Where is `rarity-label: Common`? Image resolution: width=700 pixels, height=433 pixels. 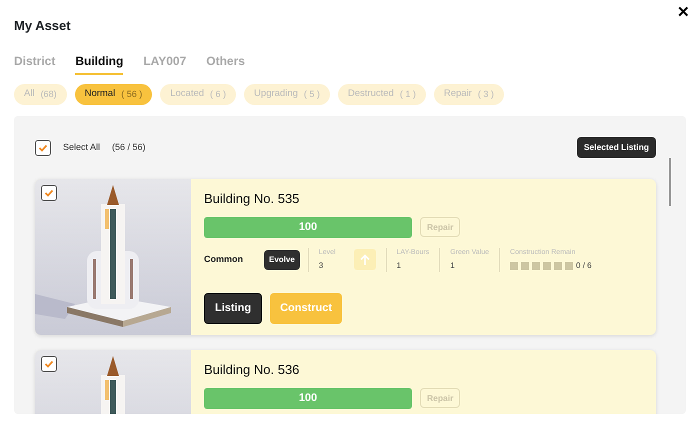
rarity-label: Common is located at coordinates (224, 259).